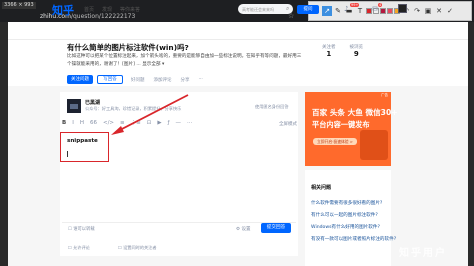  What do you see at coordinates (338, 11) in the screenshot?
I see `pen-icon: ✎` at bounding box center [338, 11].